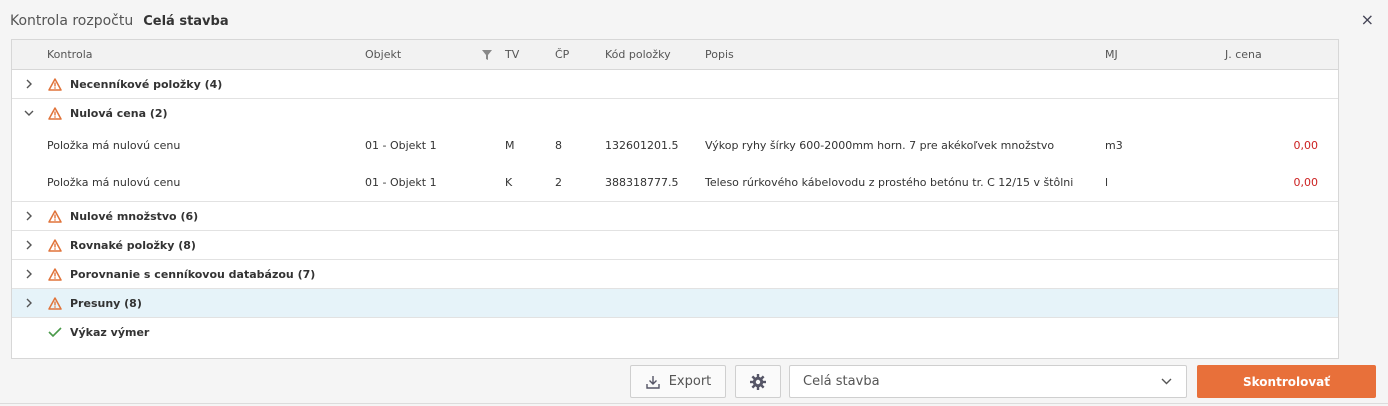 The height and width of the screenshot is (406, 1388). Describe the element at coordinates (1111, 54) in the screenshot. I see `column-header-mj: MJ` at that location.